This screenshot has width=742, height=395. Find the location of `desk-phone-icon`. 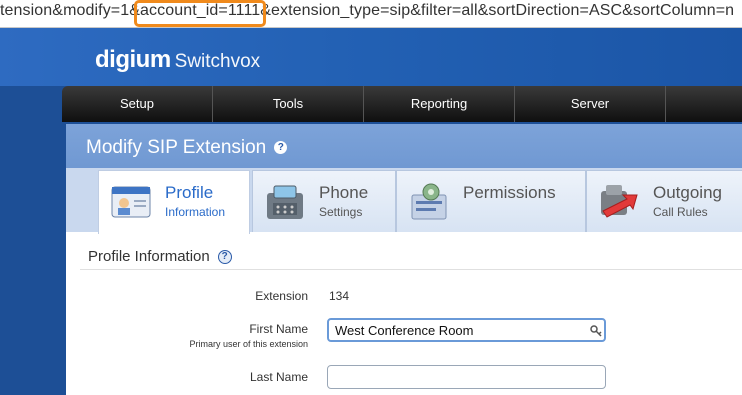

desk-phone-icon is located at coordinates (285, 202).